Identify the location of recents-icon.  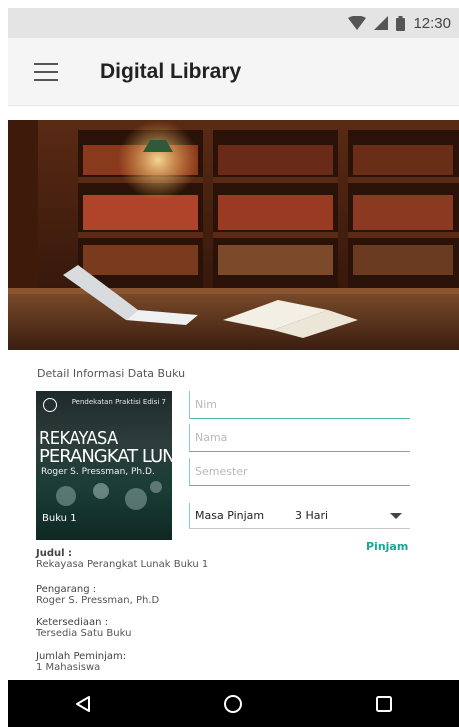
(383, 703).